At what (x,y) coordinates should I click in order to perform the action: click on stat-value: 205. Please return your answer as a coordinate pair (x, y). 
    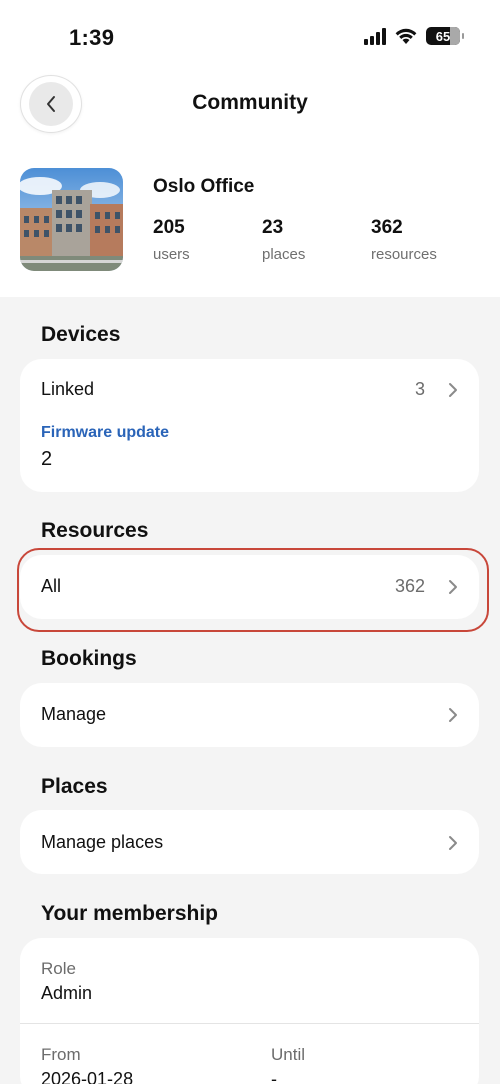
    Looking at the image, I should click on (169, 227).